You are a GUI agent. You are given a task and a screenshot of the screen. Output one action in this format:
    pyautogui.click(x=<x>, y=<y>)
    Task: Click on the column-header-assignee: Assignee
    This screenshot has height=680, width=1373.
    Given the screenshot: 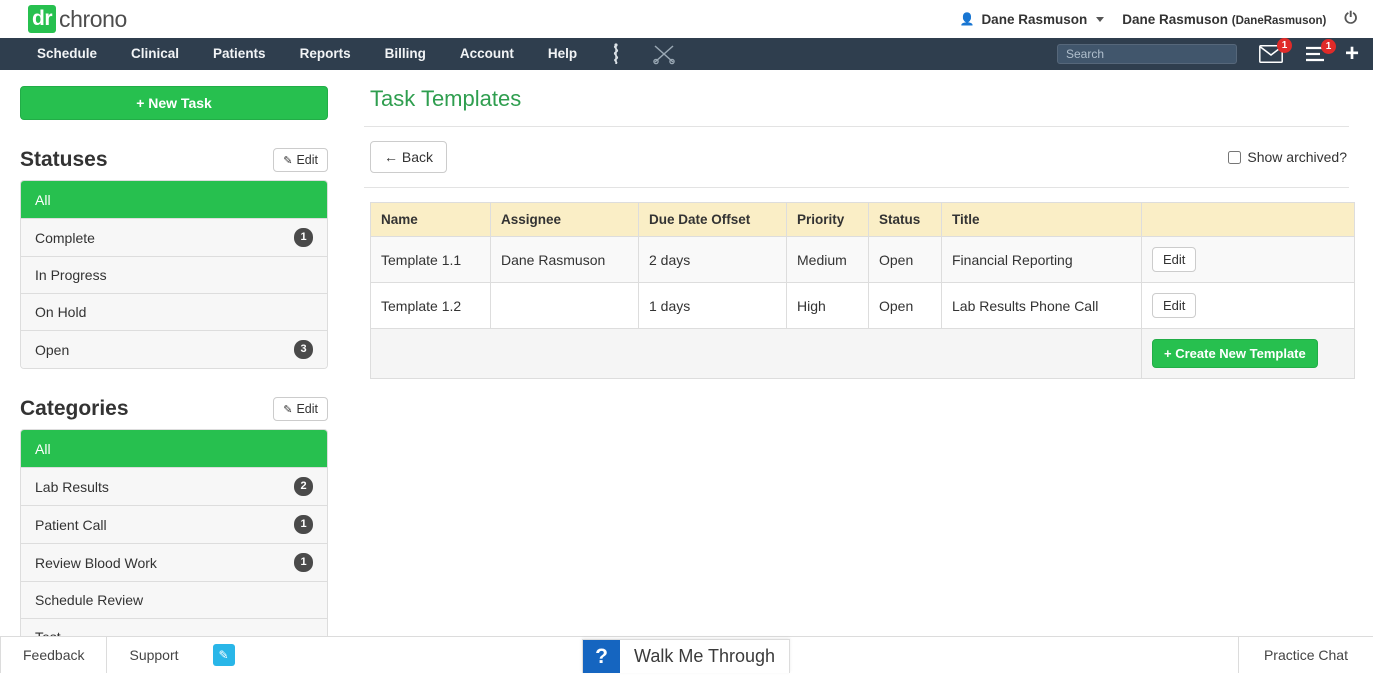 What is the action you would take?
    pyautogui.click(x=564, y=219)
    